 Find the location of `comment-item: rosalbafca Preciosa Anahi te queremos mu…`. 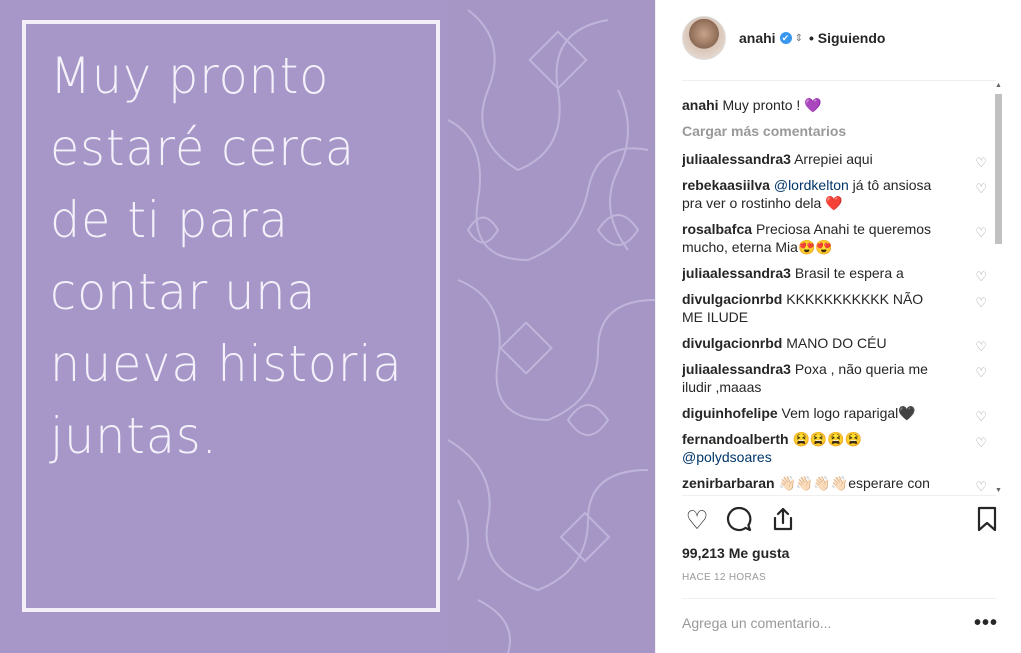

comment-item: rosalbafca Preciosa Anahi te queremos mu… is located at coordinates (834, 238).